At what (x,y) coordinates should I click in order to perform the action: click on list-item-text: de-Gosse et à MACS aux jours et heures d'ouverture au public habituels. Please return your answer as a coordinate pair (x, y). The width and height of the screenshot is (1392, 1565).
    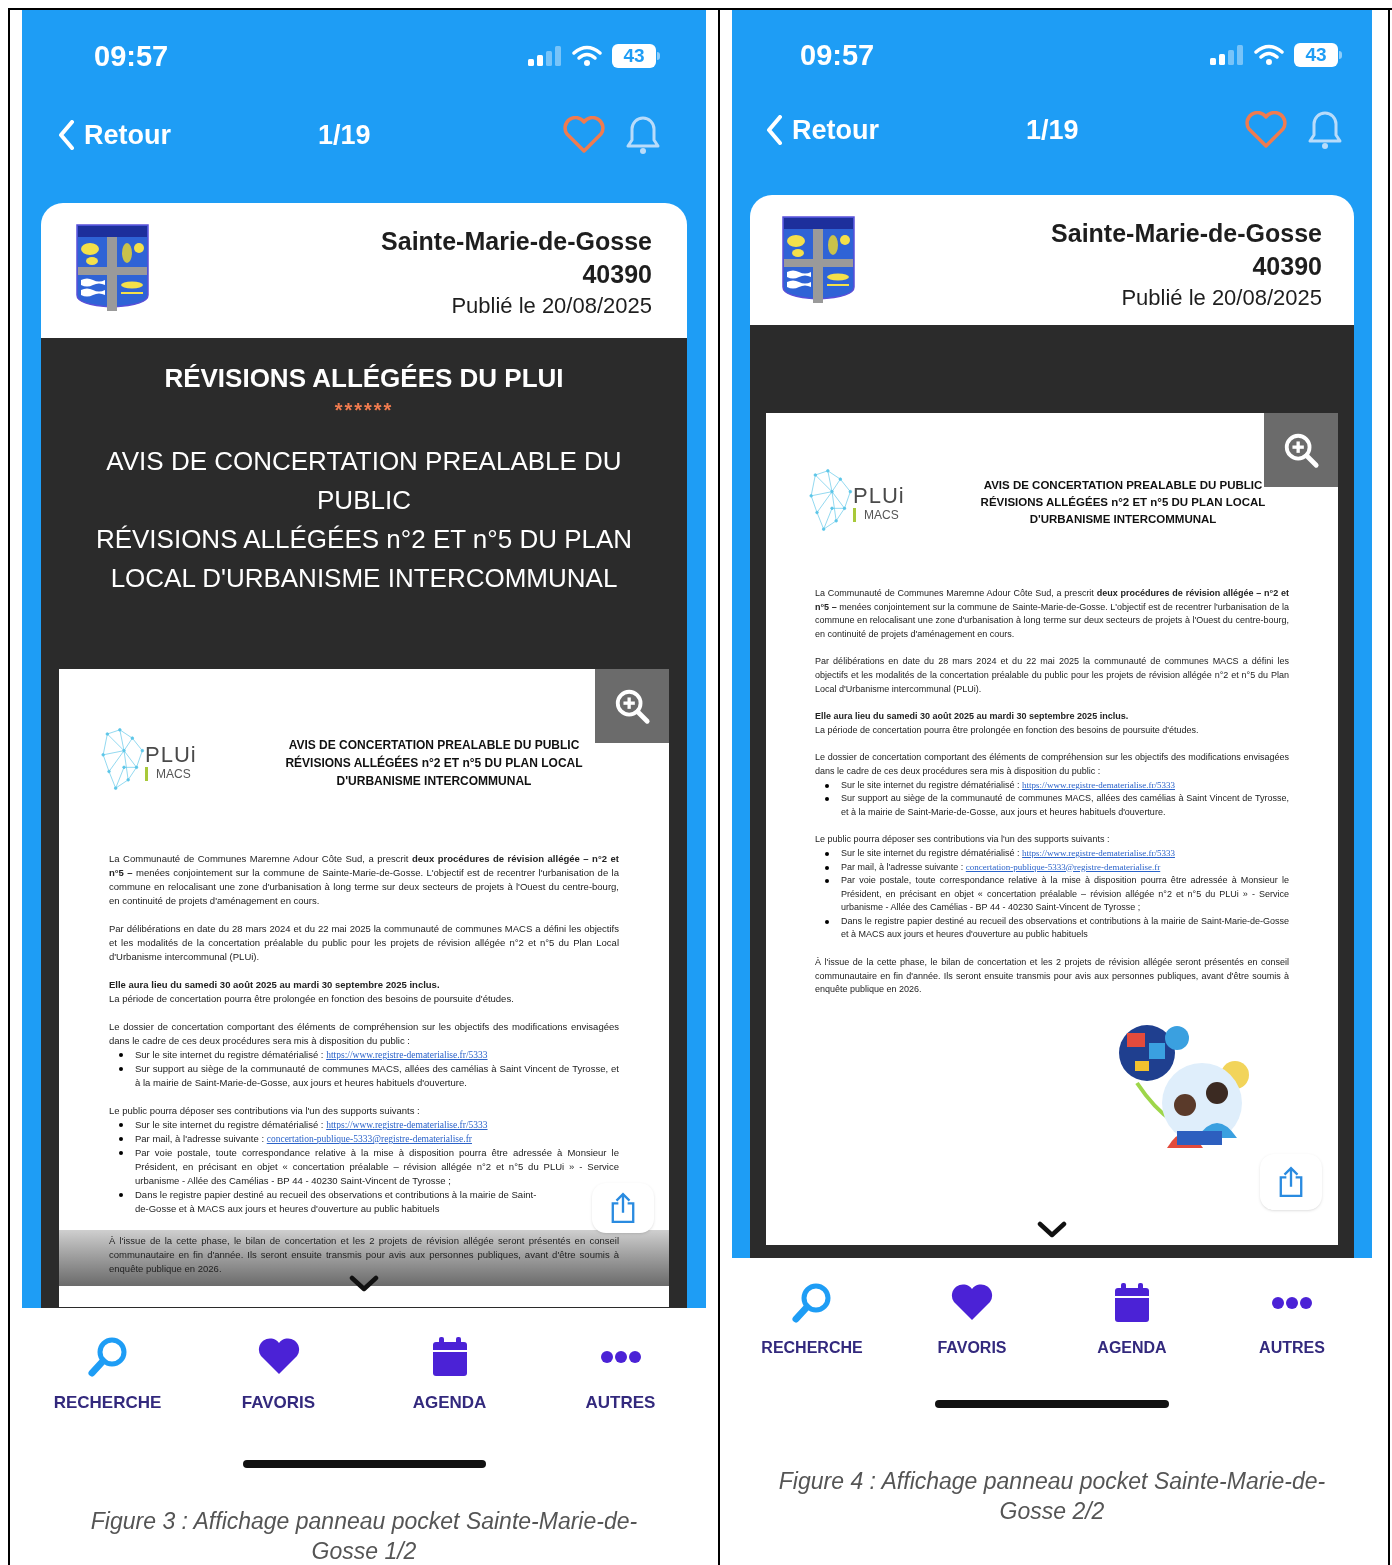
    Looking at the image, I should click on (288, 1209).